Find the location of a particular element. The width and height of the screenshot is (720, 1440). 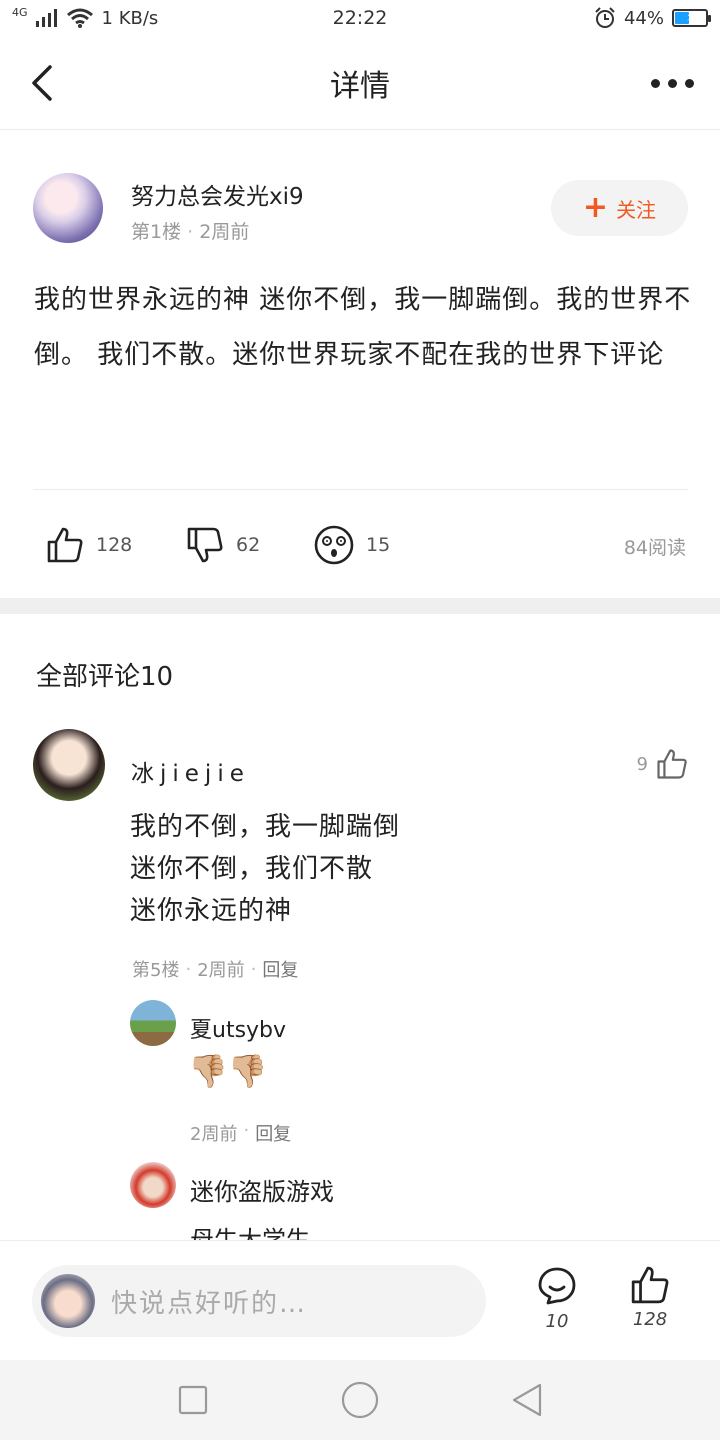

reply-text: 母牛大学生 is located at coordinates (250, 1233).